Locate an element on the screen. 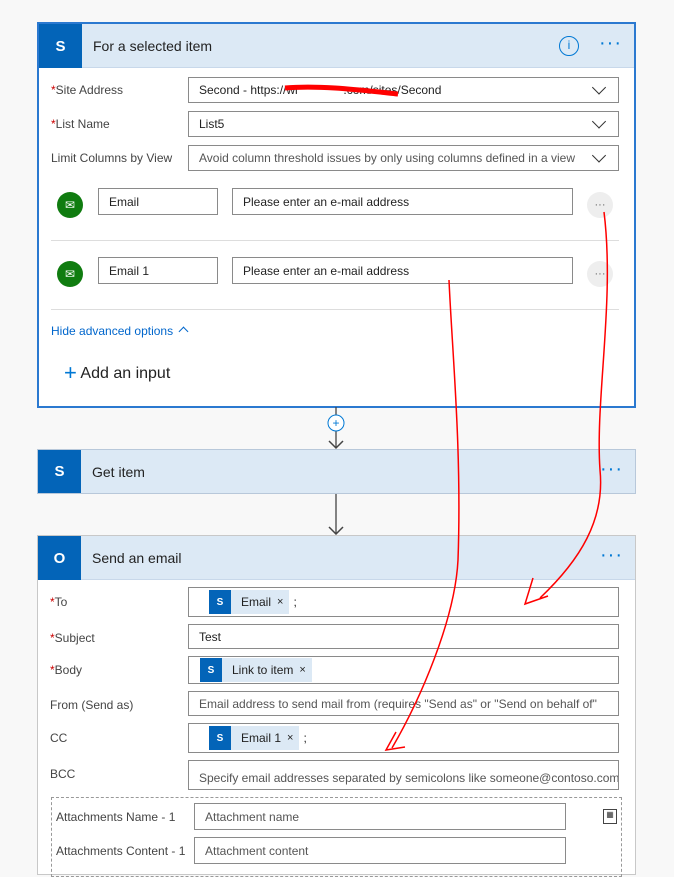 The image size is (674, 877). switch-to-array-icon: ▦ is located at coordinates (610, 816).